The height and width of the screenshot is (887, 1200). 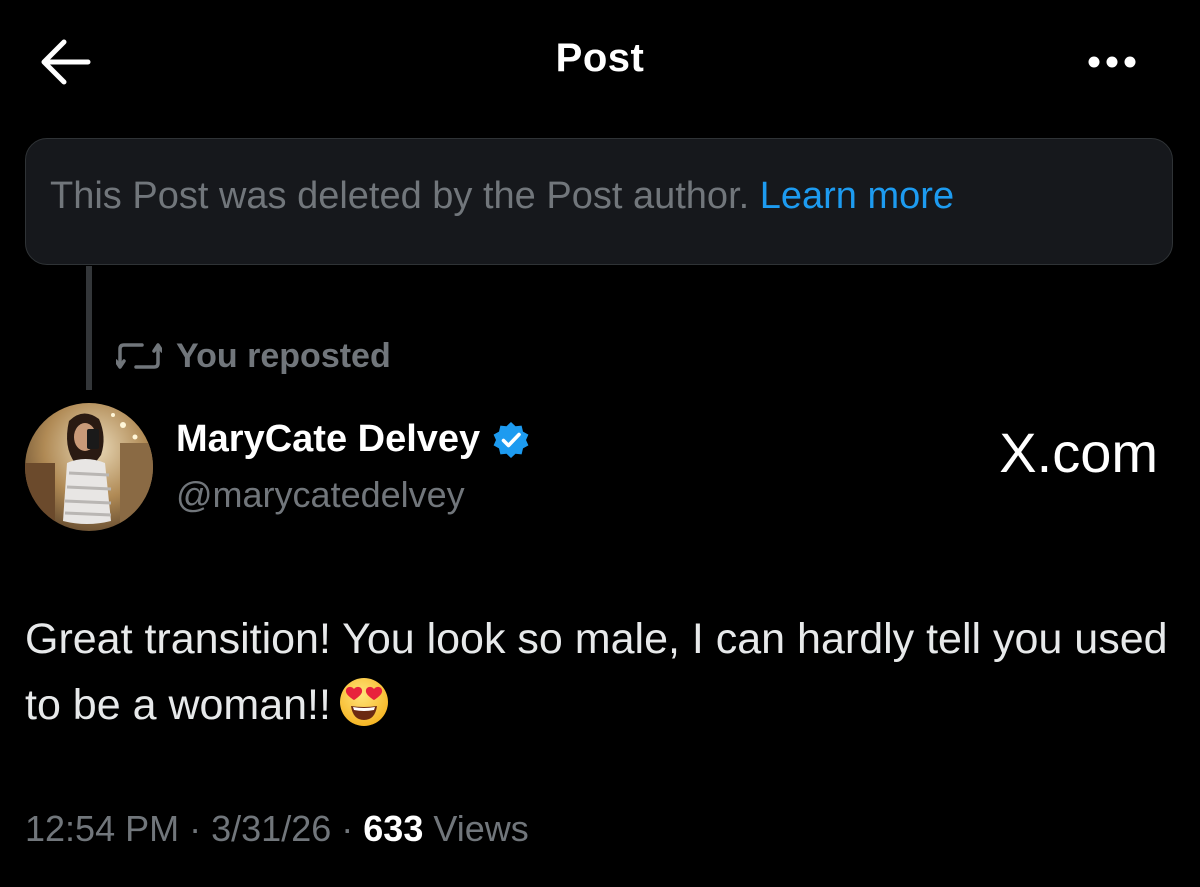 I want to click on views-count: 633, so click(x=393, y=828).